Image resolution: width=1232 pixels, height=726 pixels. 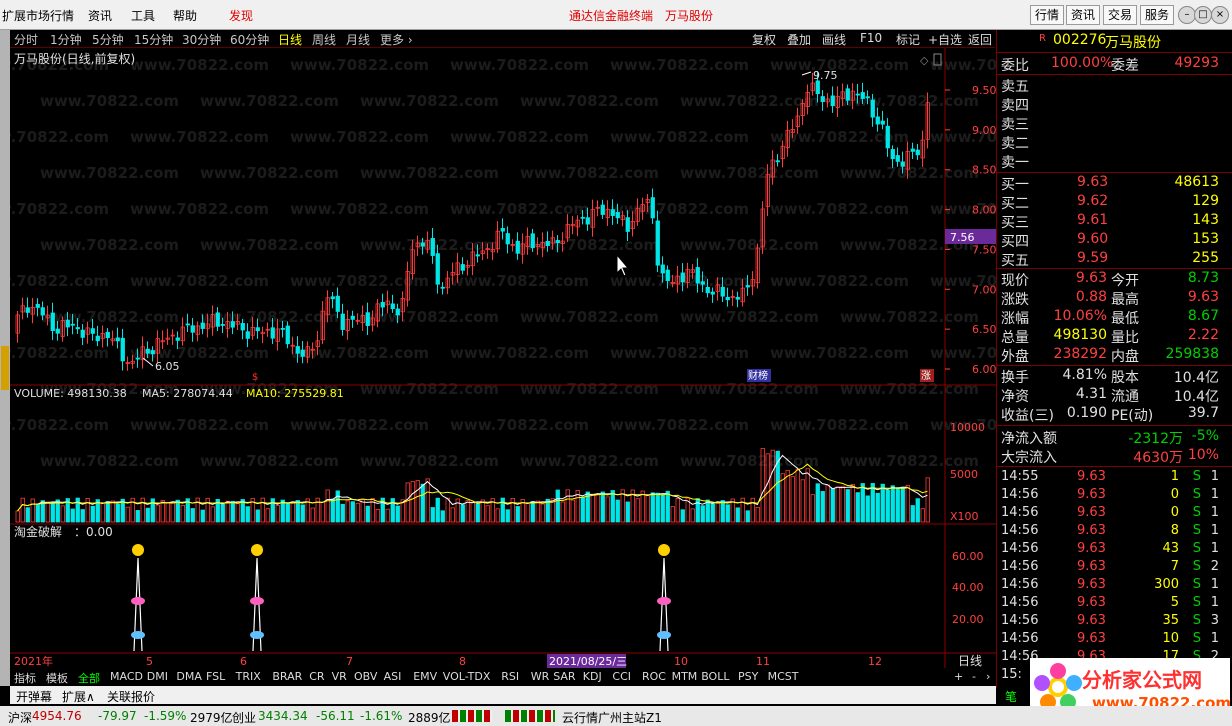 What do you see at coordinates (984, 249) in the screenshot?
I see `price-axis-tick: 7.50` at bounding box center [984, 249].